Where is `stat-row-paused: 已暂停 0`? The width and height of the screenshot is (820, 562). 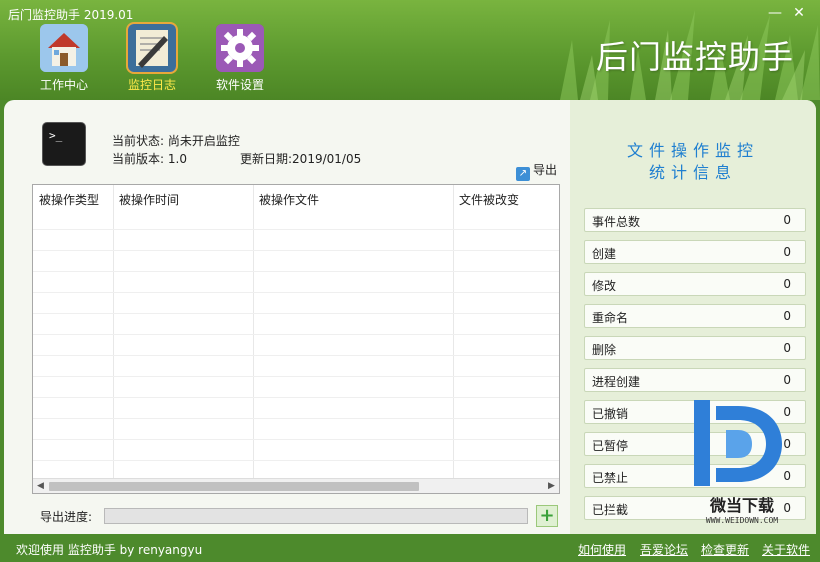 stat-row-paused: 已暂停 0 is located at coordinates (695, 444).